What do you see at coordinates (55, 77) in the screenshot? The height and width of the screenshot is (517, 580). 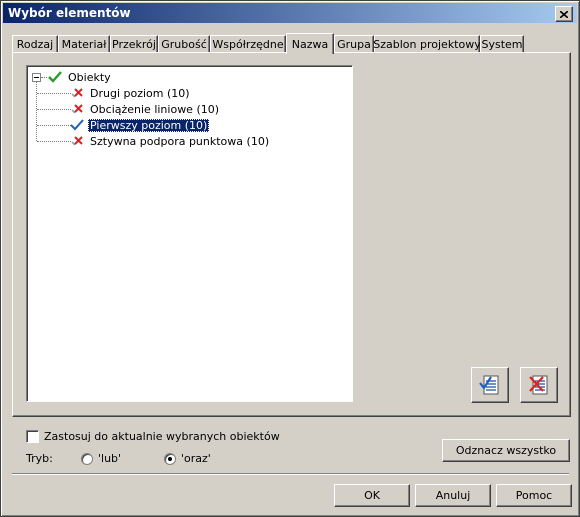 I see `green-check-icon` at bounding box center [55, 77].